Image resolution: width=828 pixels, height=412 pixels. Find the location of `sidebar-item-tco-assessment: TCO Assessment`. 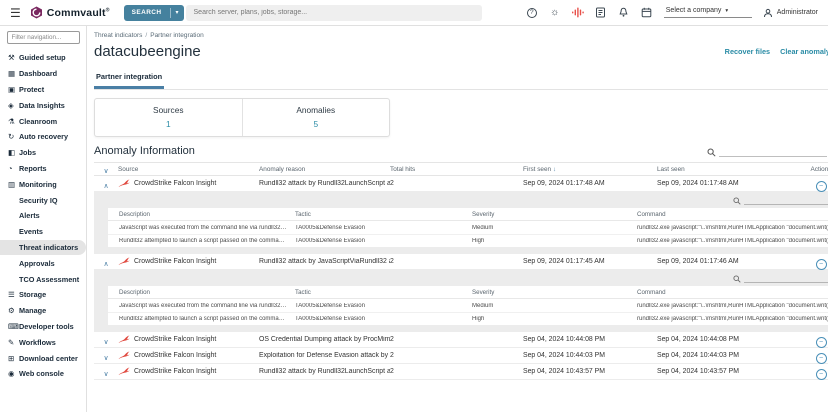

sidebar-item-tco-assessment: TCO Assessment is located at coordinates (43, 279).